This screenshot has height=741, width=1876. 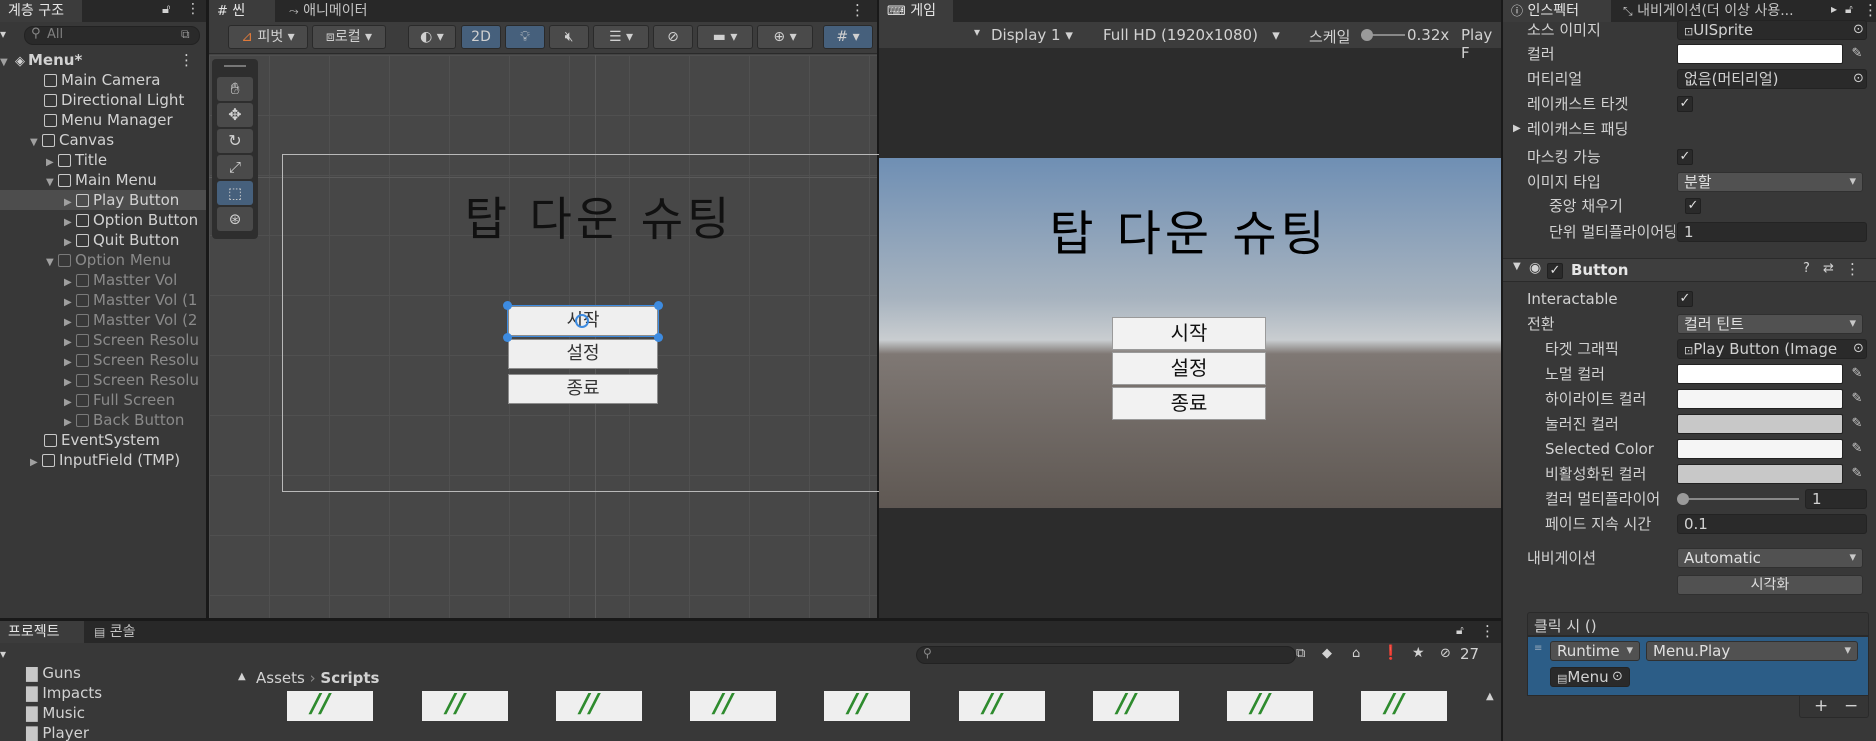 What do you see at coordinates (123, 693) in the screenshot?
I see `folder-item-impacts: ▇ Impacts` at bounding box center [123, 693].